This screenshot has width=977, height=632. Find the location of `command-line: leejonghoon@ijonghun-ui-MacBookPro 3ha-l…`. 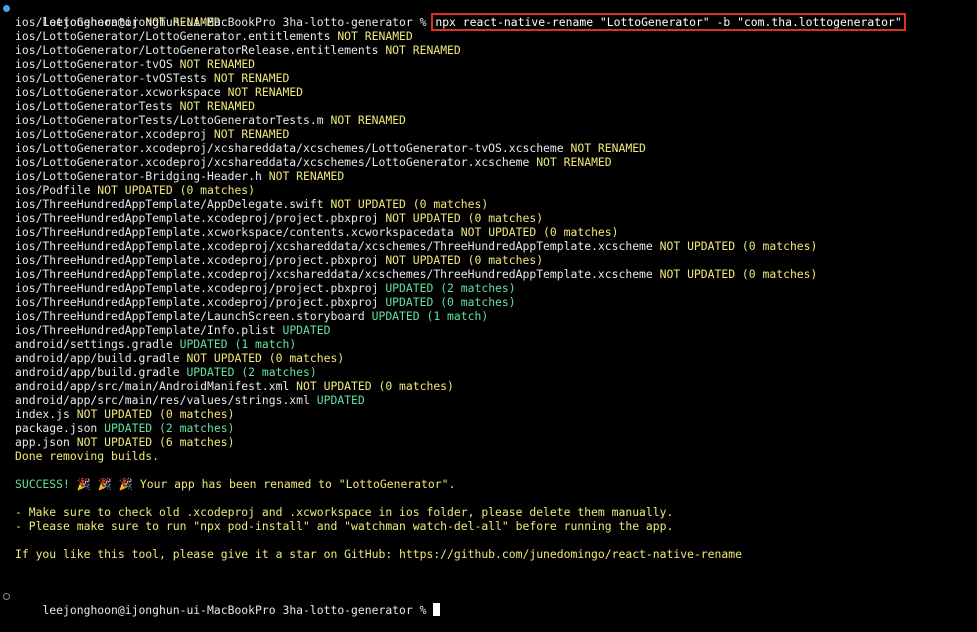

command-line: leejonghoon@ijonghun-ui-MacBookPro 3ha-l… is located at coordinates (488, 16).